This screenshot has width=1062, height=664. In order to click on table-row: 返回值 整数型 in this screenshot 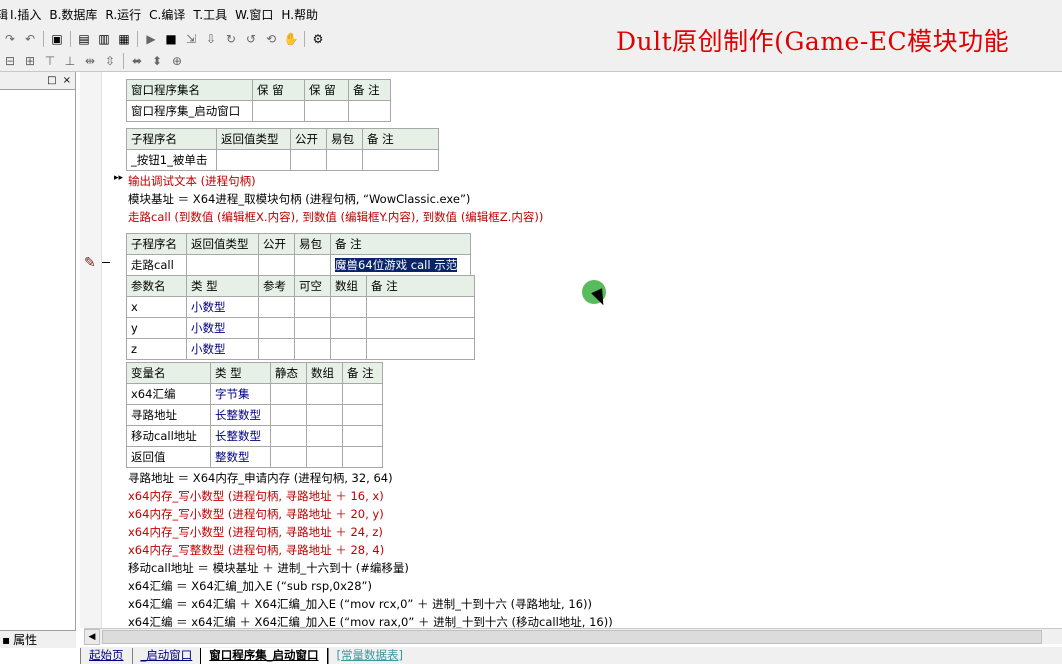, I will do `click(254, 457)`.